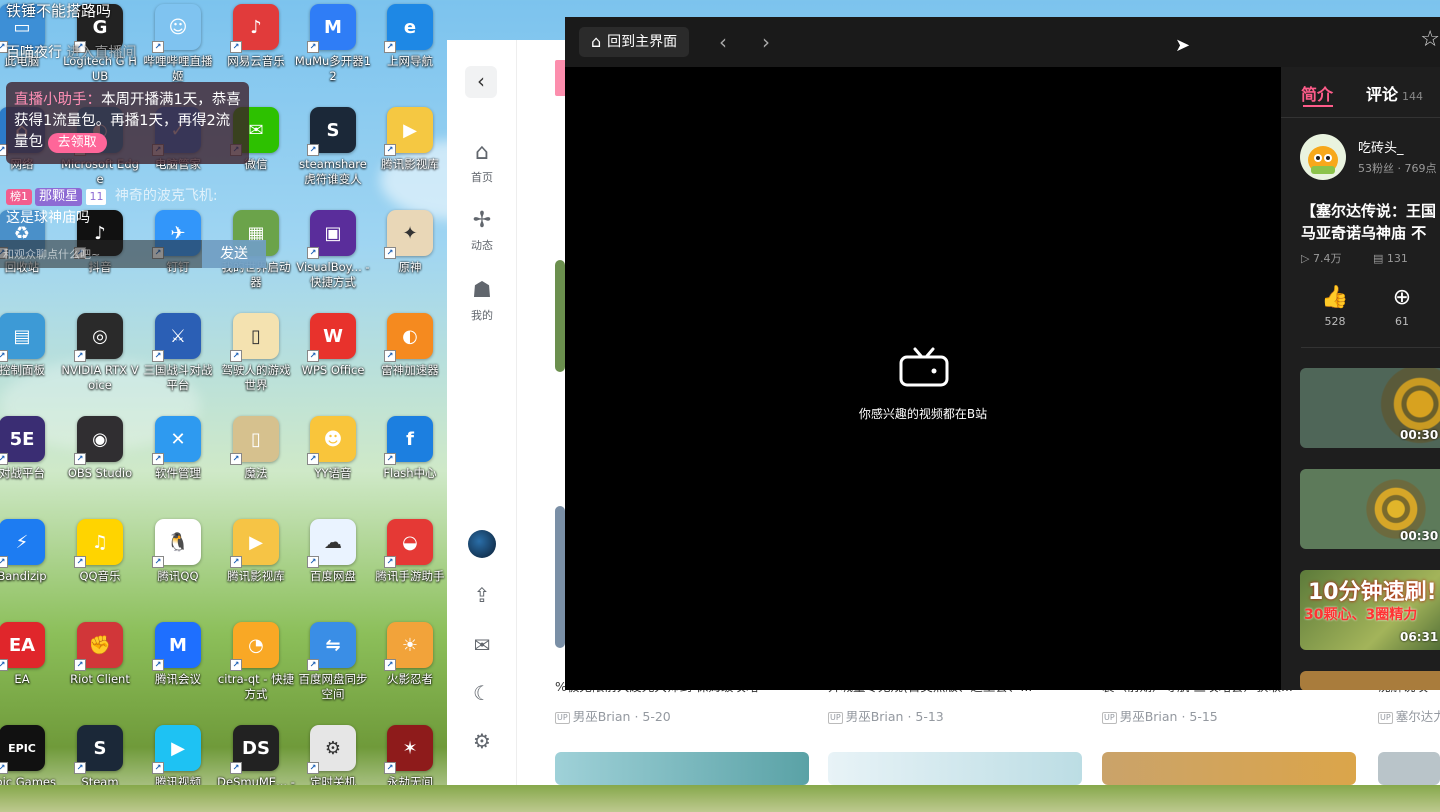 Image resolution: width=1440 pixels, height=812 pixels. I want to click on desktop-icon: f ↗ Flash中心, so click(410, 448).